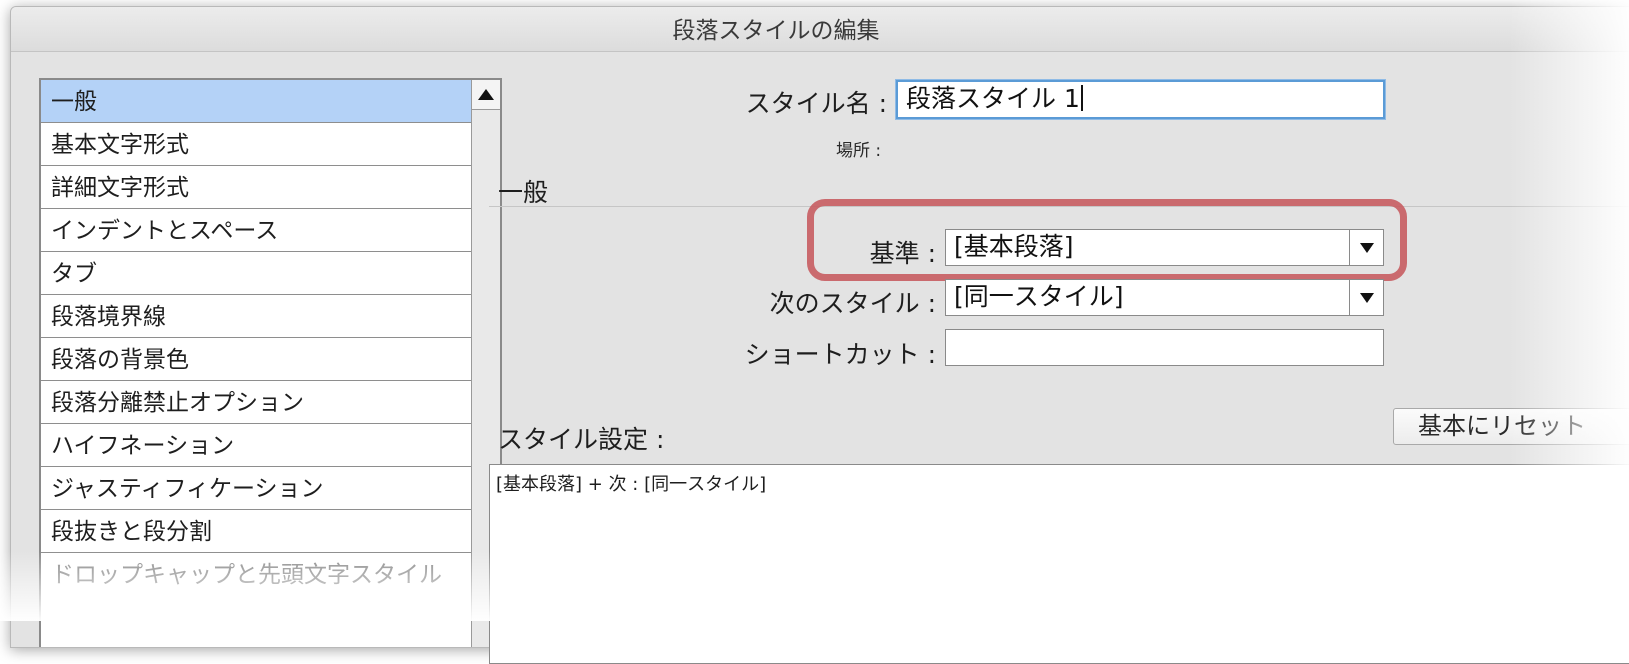 This screenshot has width=1629, height=664. What do you see at coordinates (776, 31) in the screenshot?
I see `dialog-title: 段落スタイルの編集` at bounding box center [776, 31].